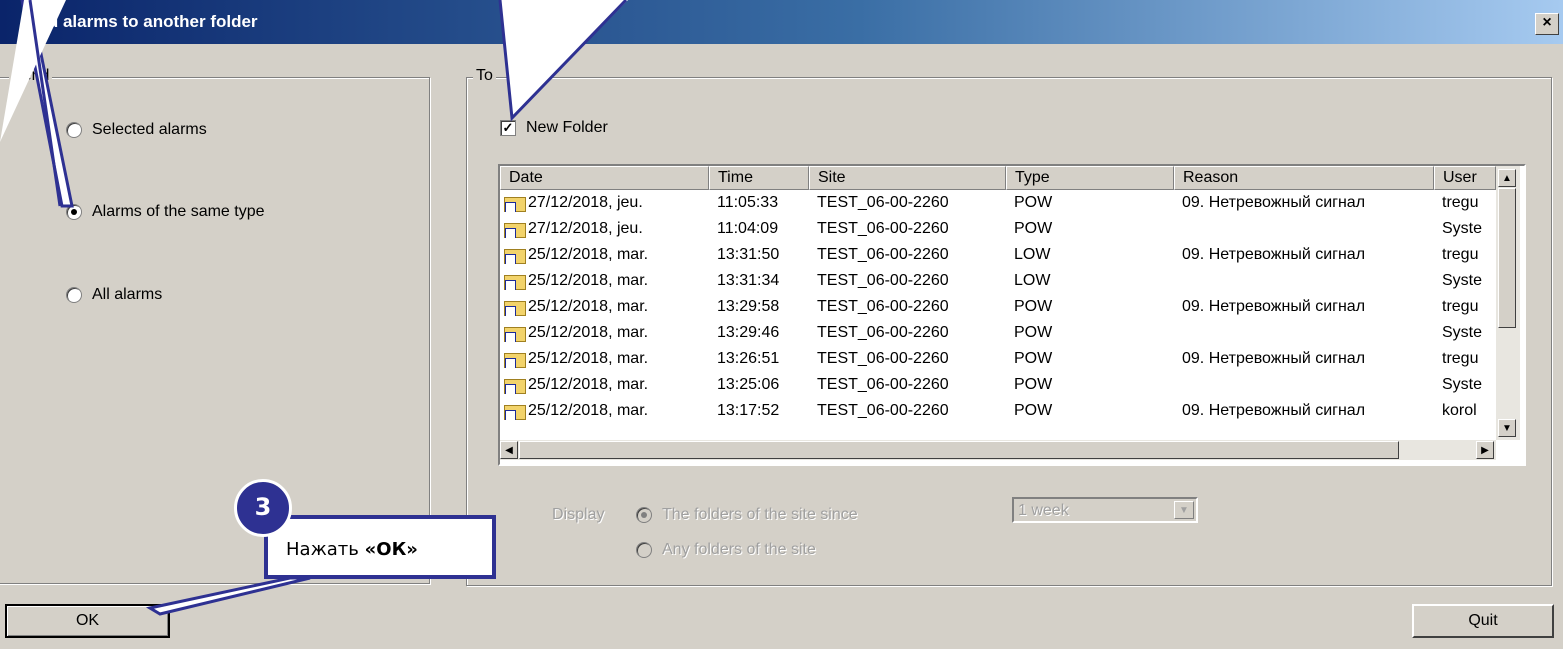 The height and width of the screenshot is (649, 1563). I want to click on callout-text-prefix: Нажать, so click(325, 549).